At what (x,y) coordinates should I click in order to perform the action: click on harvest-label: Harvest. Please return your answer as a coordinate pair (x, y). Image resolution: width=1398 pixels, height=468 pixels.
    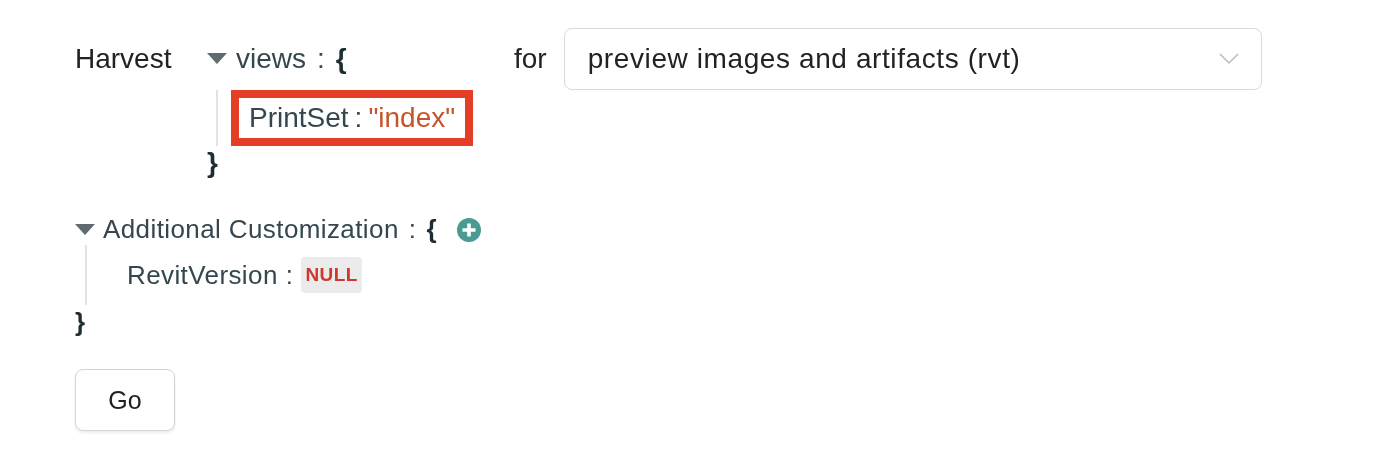
    Looking at the image, I should click on (124, 59).